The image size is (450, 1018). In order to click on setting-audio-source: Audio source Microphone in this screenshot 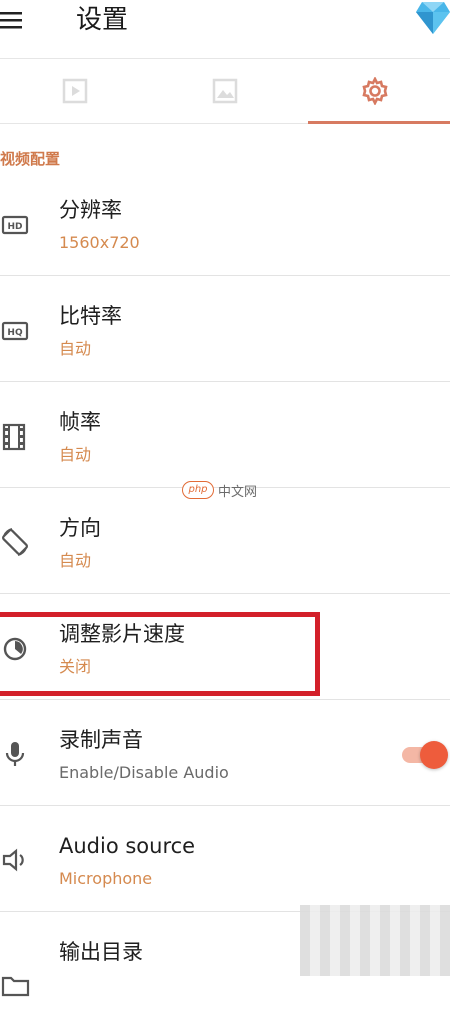, I will do `click(225, 859)`.